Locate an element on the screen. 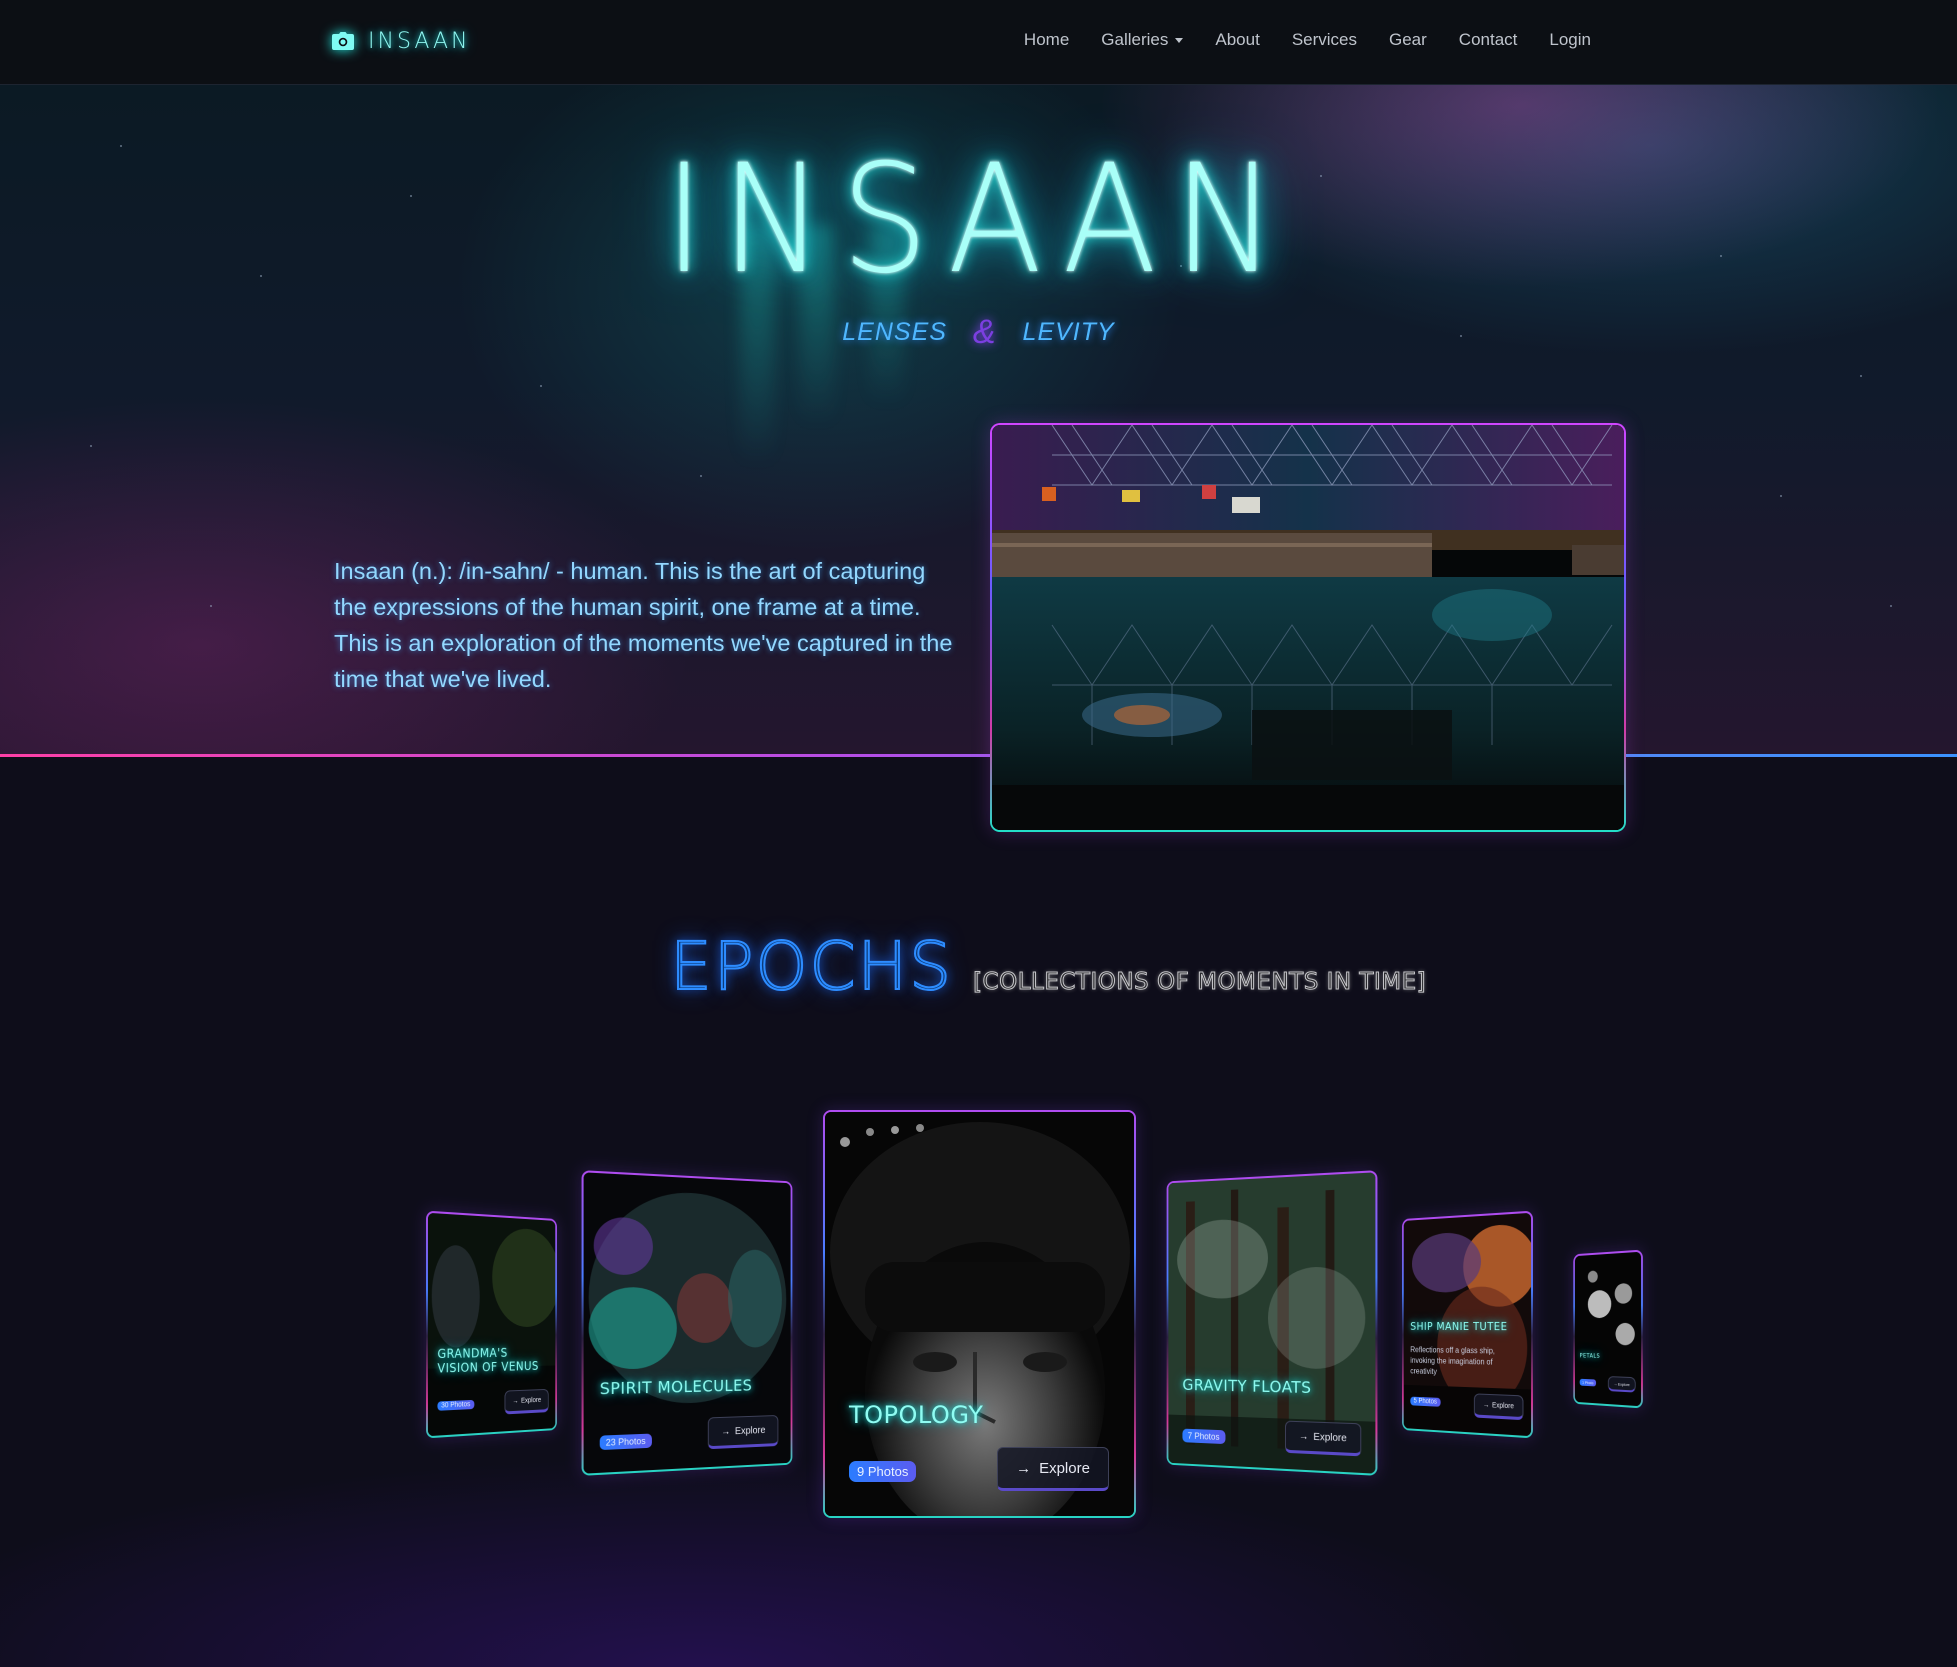  nav-contact: Contact is located at coordinates (1488, 40).